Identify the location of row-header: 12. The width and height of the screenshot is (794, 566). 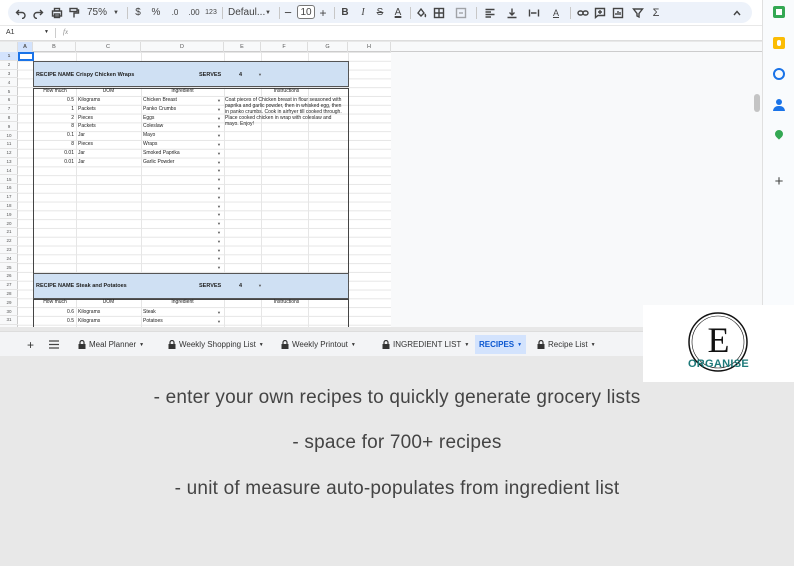
(9, 153).